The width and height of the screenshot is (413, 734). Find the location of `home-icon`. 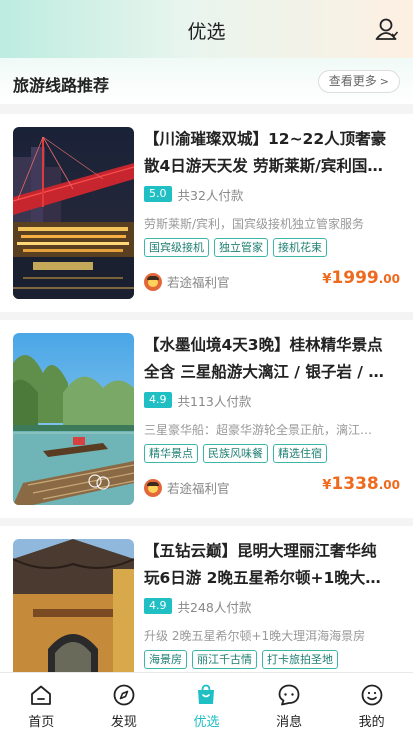

home-icon is located at coordinates (41, 695).